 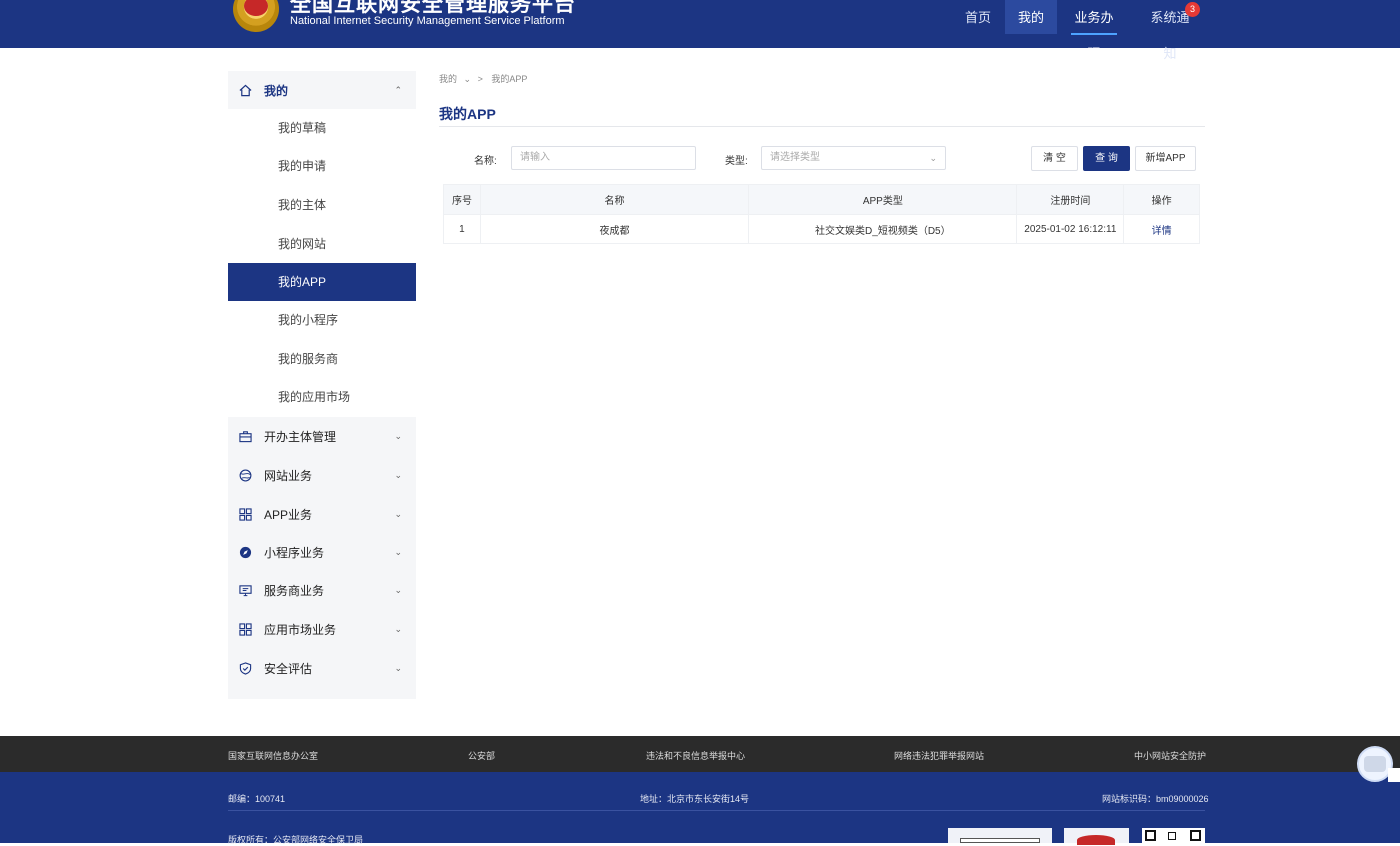 What do you see at coordinates (1161, 229) in the screenshot?
I see `details-link: 详情` at bounding box center [1161, 229].